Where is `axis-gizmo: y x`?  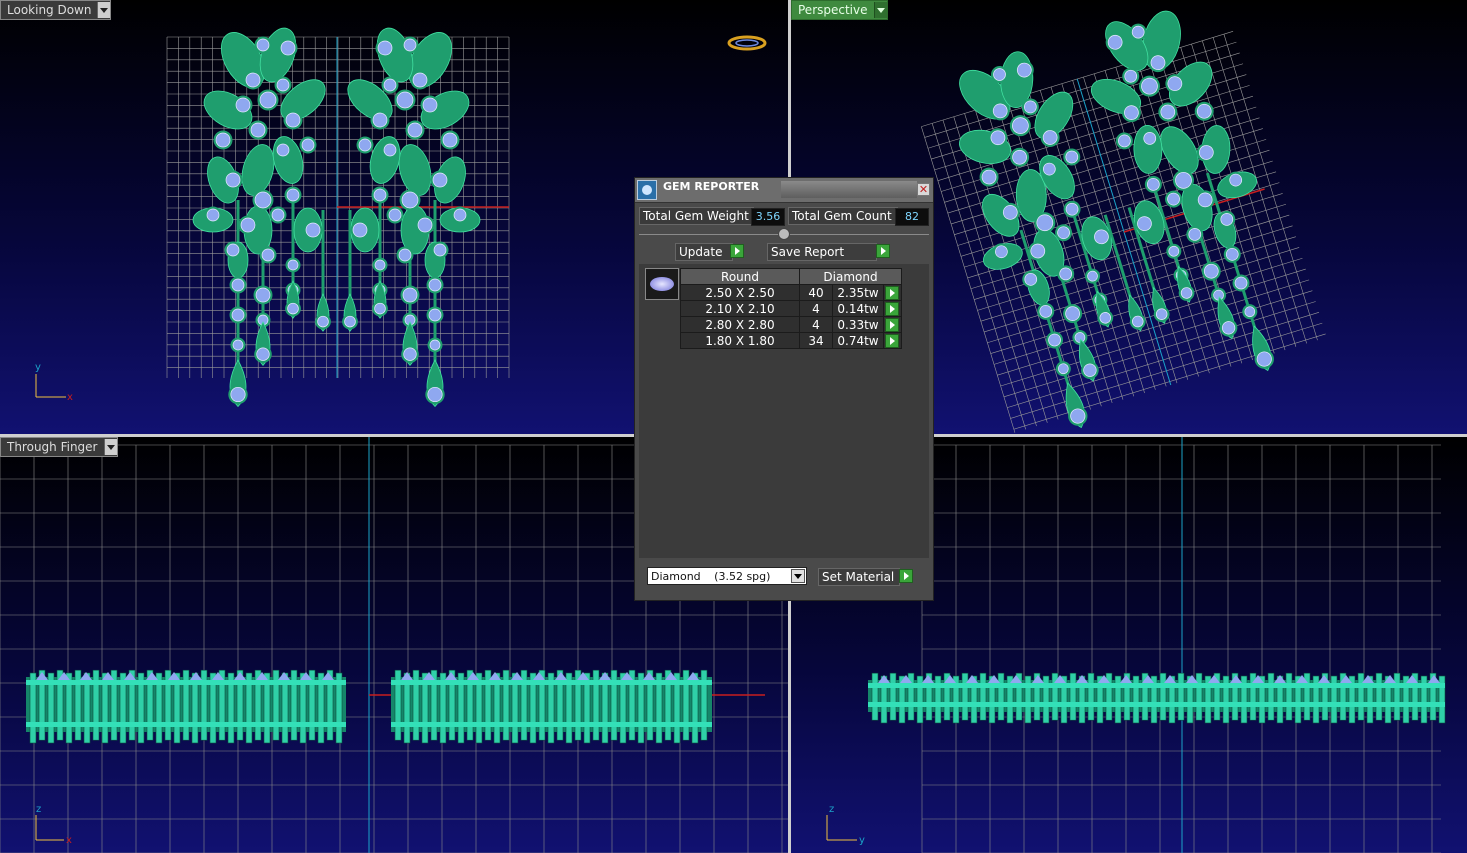 axis-gizmo: y x is located at coordinates (54, 382).